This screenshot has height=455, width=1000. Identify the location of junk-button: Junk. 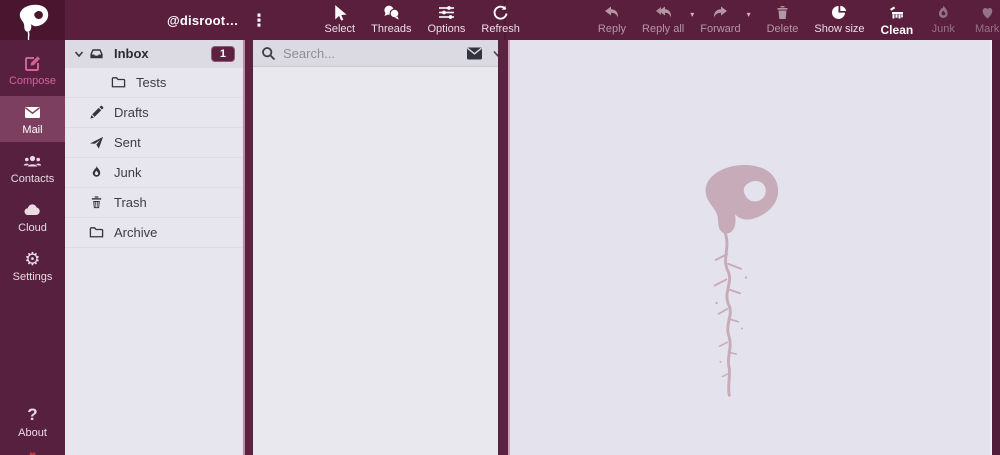
(943, 17).